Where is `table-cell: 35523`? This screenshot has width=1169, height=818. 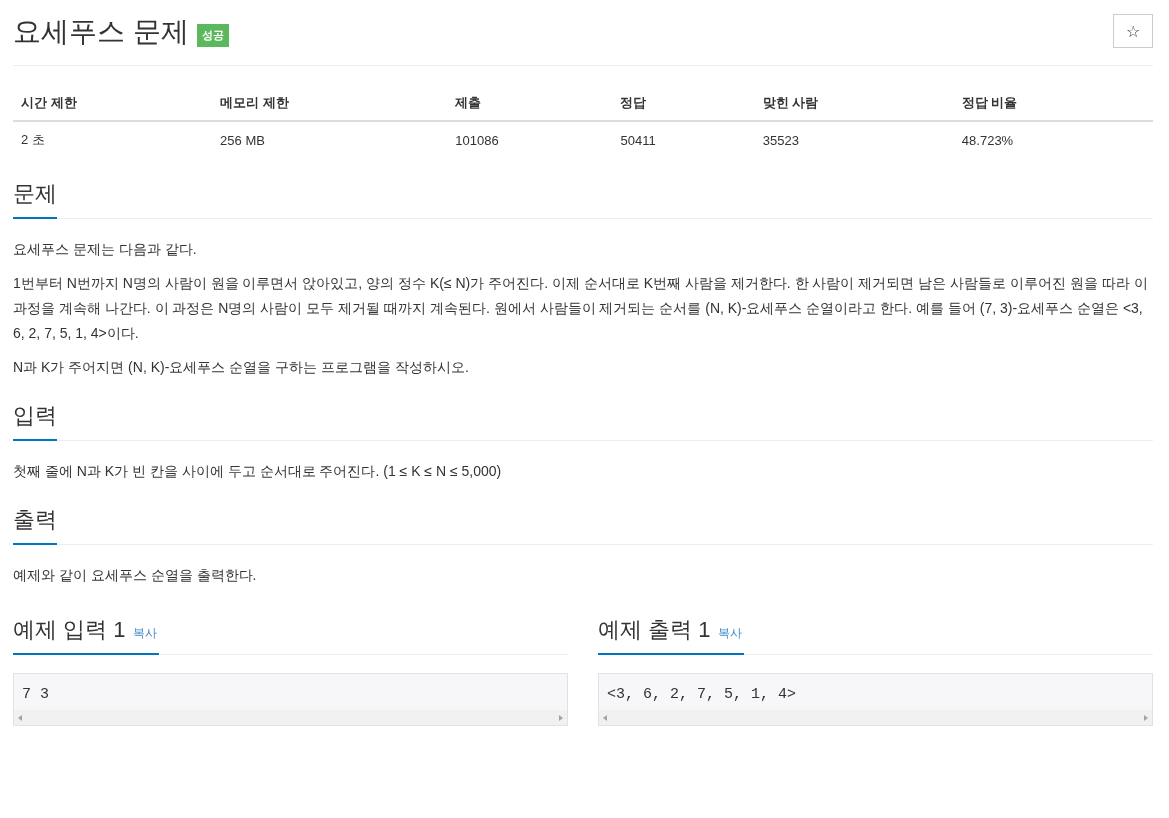
table-cell: 35523 is located at coordinates (854, 139).